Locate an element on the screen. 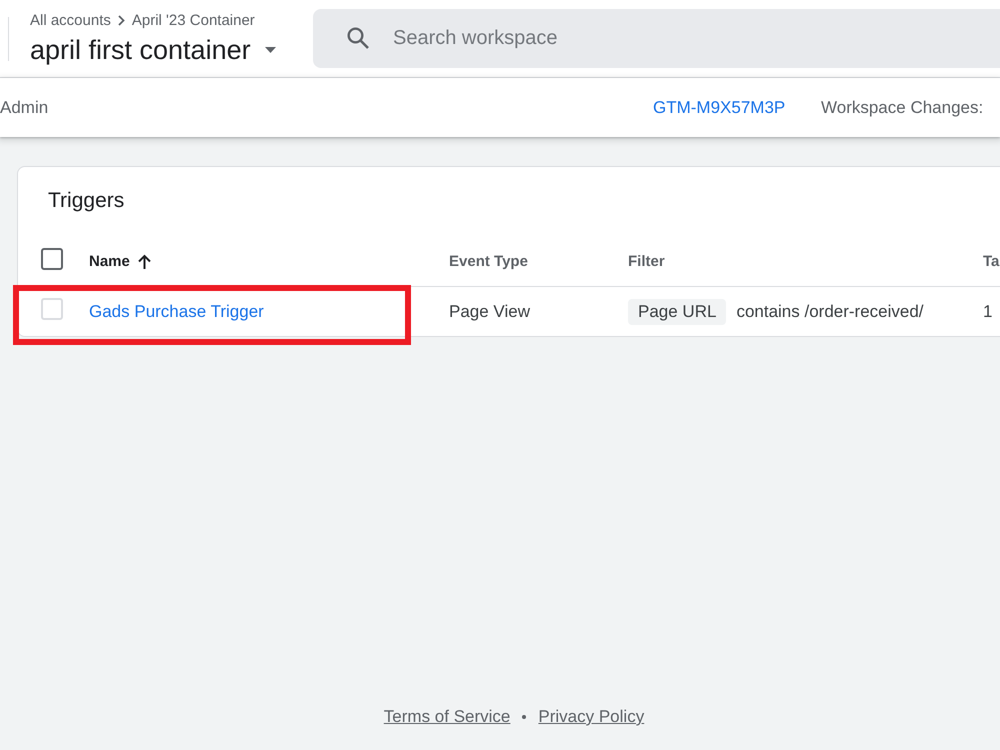 This screenshot has height=750, width=1000. workspace-changes-label: Workspace Changes: is located at coordinates (902, 108).